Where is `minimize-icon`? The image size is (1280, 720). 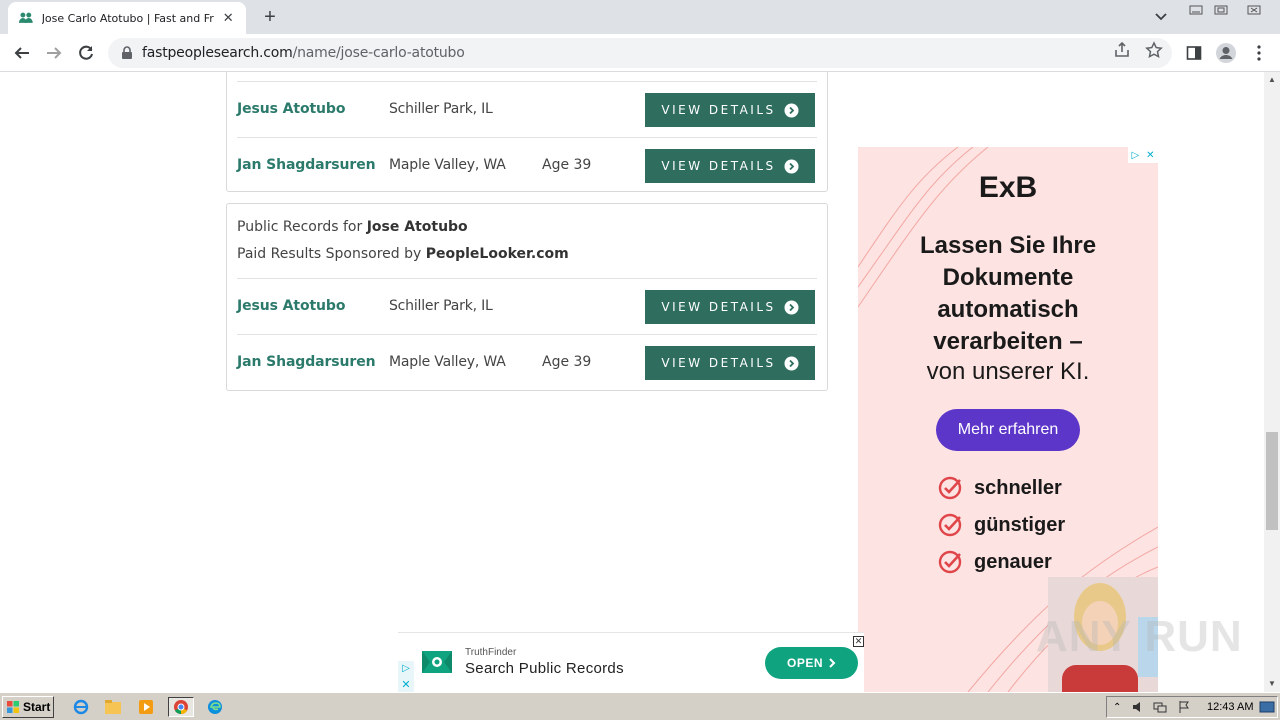
minimize-icon is located at coordinates (1196, 10).